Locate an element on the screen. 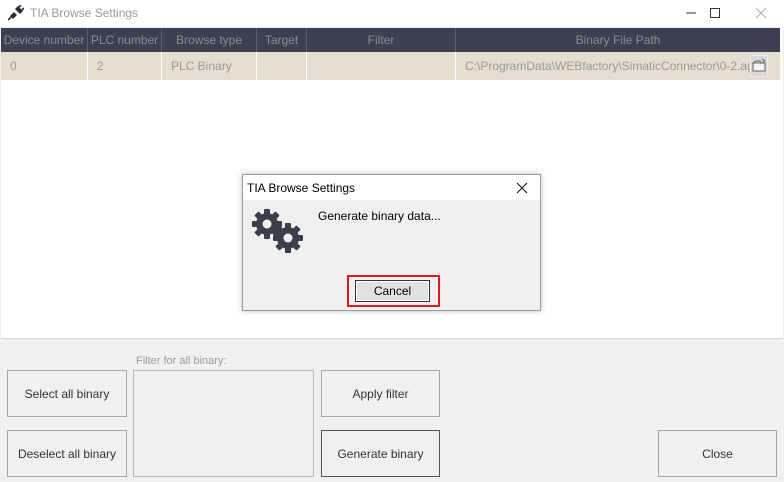 The image size is (784, 482). plug-icon is located at coordinates (16, 13).